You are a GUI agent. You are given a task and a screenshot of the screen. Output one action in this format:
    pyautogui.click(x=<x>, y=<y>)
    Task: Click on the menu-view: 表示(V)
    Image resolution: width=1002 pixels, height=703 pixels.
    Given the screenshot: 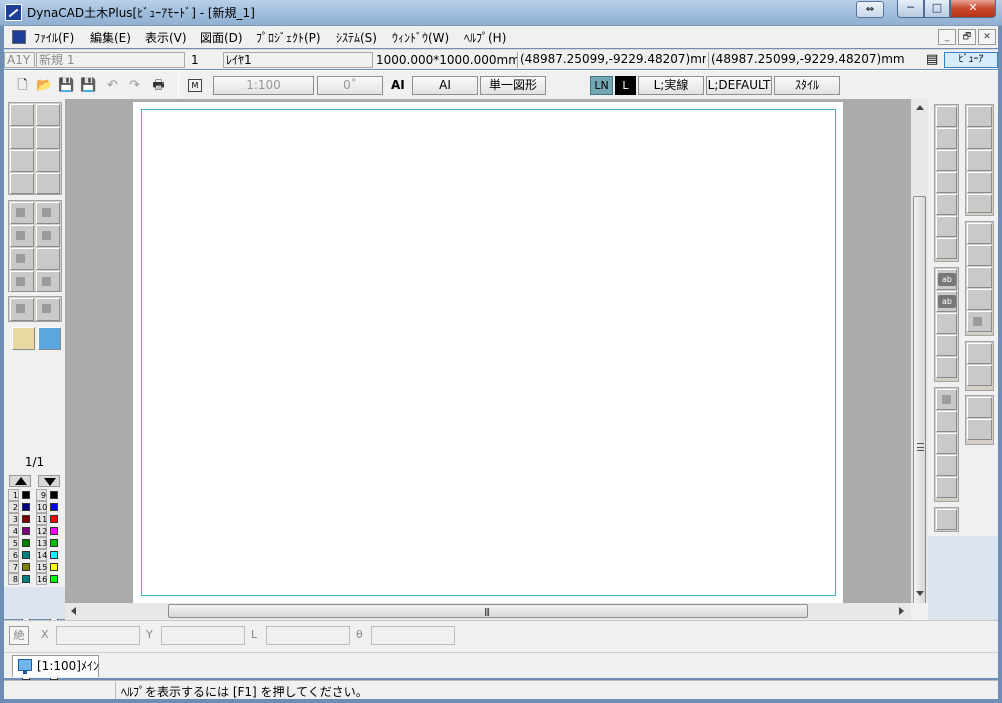 What is the action you would take?
    pyautogui.click(x=166, y=37)
    